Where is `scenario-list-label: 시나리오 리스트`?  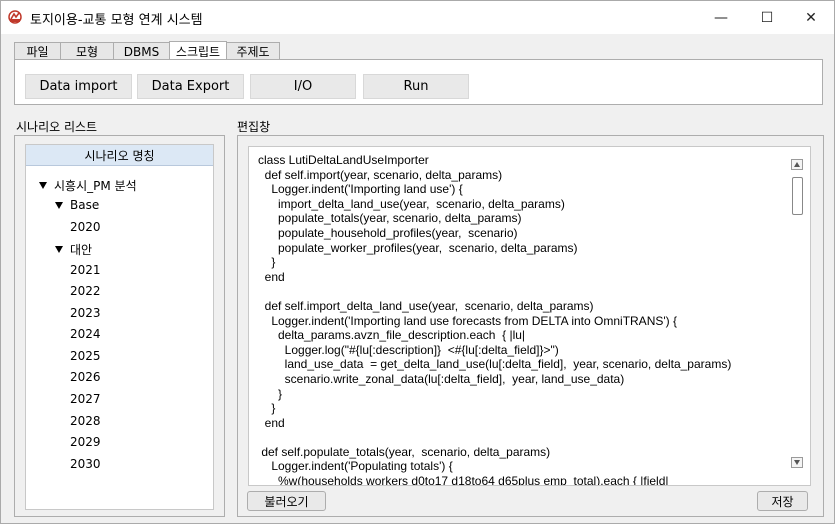
scenario-list-label: 시나리오 리스트 is located at coordinates (57, 127).